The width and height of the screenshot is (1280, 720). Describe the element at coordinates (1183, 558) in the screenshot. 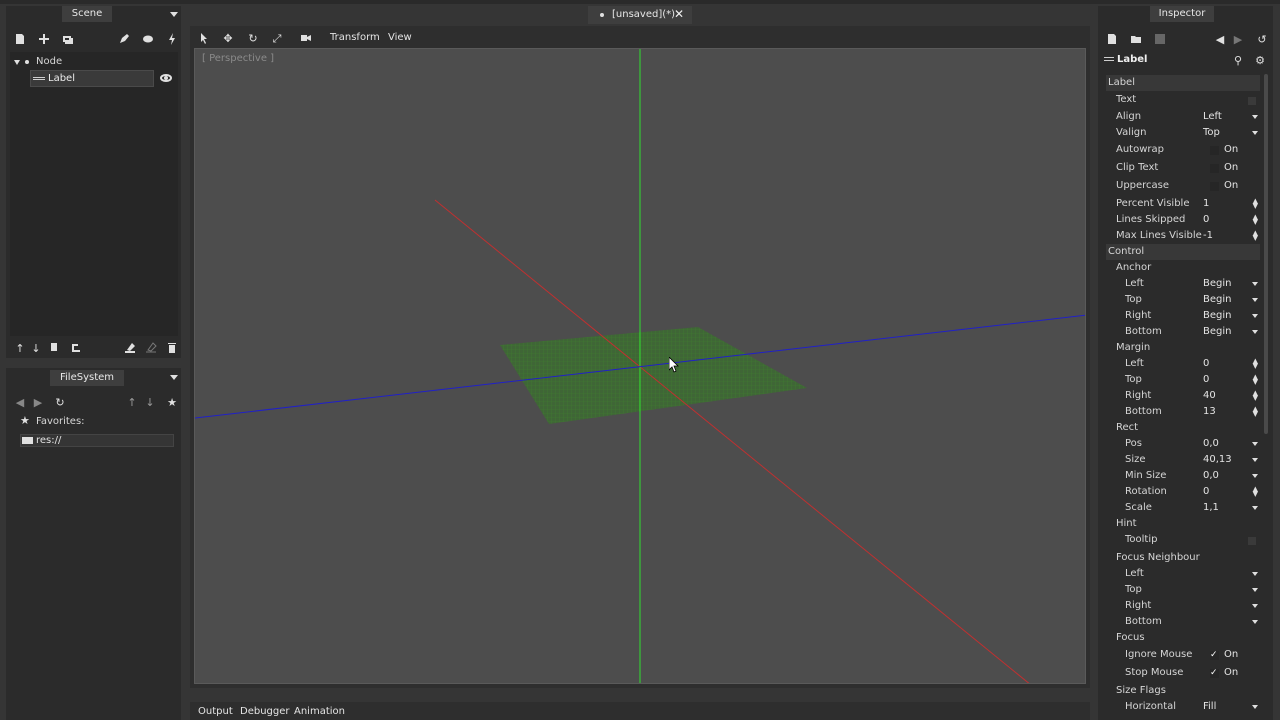

I see `group-focus-neighbour: Focus Neighbour` at that location.